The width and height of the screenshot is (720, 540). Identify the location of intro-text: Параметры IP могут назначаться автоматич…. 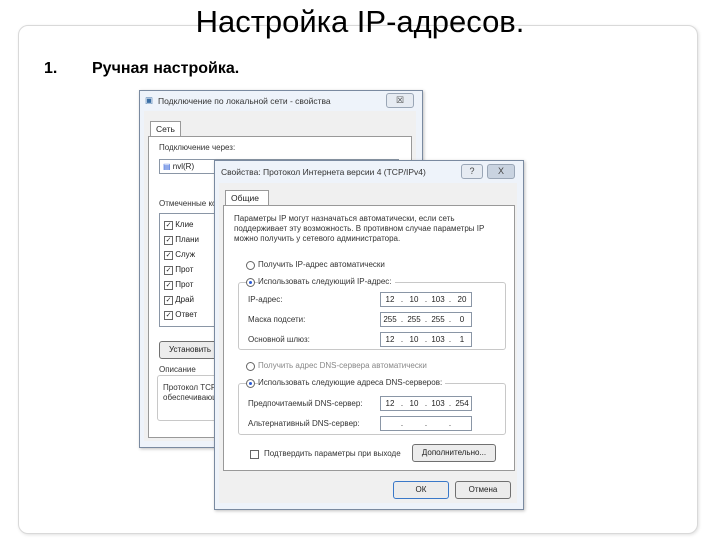
(359, 228).